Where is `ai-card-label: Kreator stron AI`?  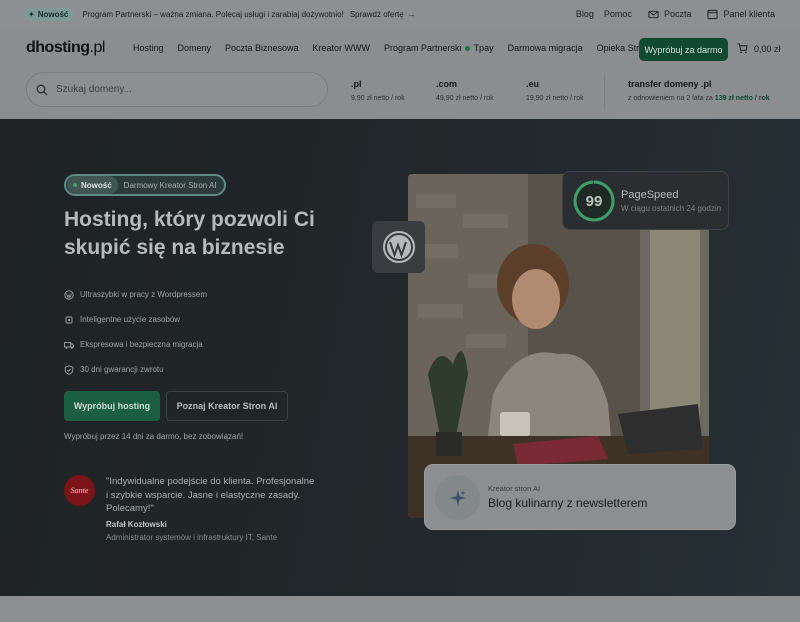
ai-card-label: Kreator stron AI is located at coordinates (514, 488).